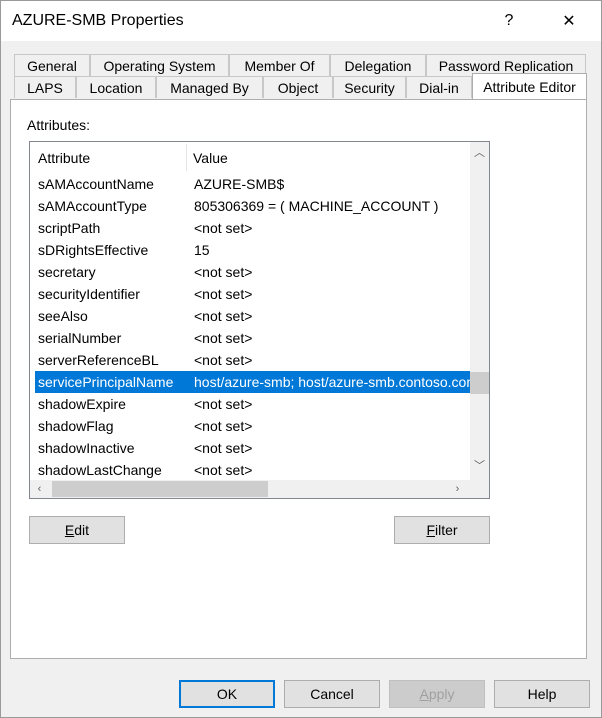 The image size is (602, 718). I want to click on tab-location: Location, so click(116, 87).